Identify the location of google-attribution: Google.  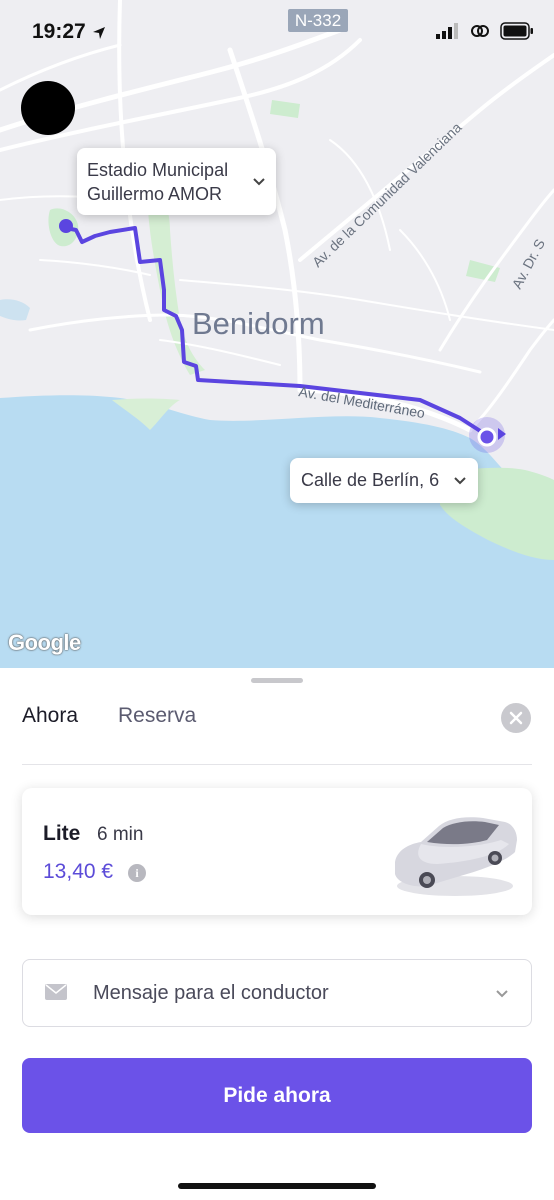
(44, 642).